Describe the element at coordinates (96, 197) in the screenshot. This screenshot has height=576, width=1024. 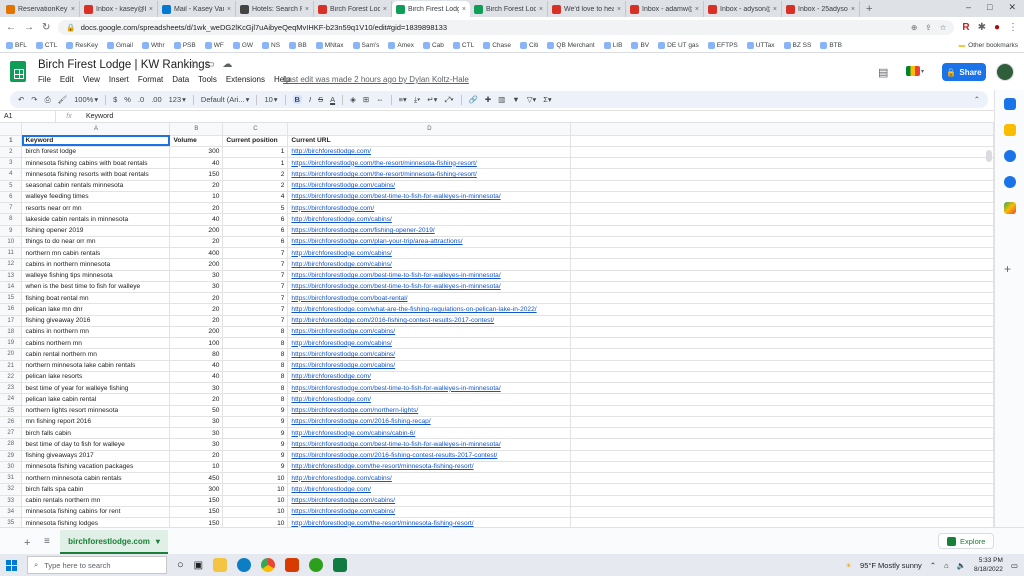
I see `keyword-cell: walleye feeding times` at that location.